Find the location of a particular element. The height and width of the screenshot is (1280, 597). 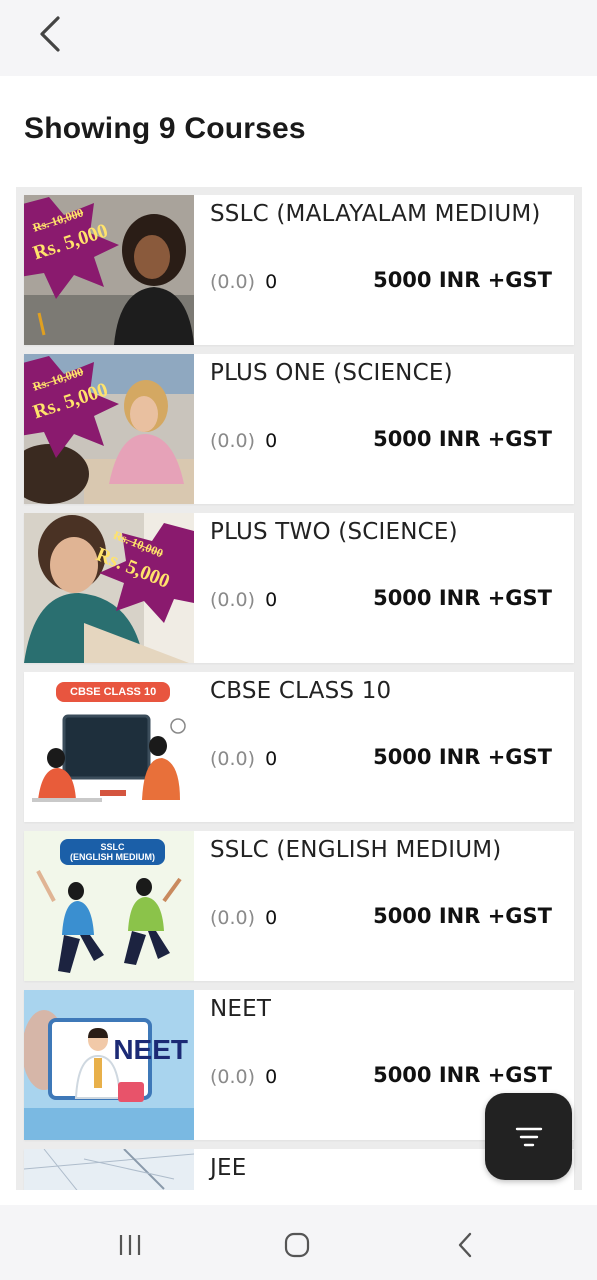

course-info: PLUS TWO (SCIENCE) (0.0) 0 5000 INR +GST is located at coordinates (384, 588).